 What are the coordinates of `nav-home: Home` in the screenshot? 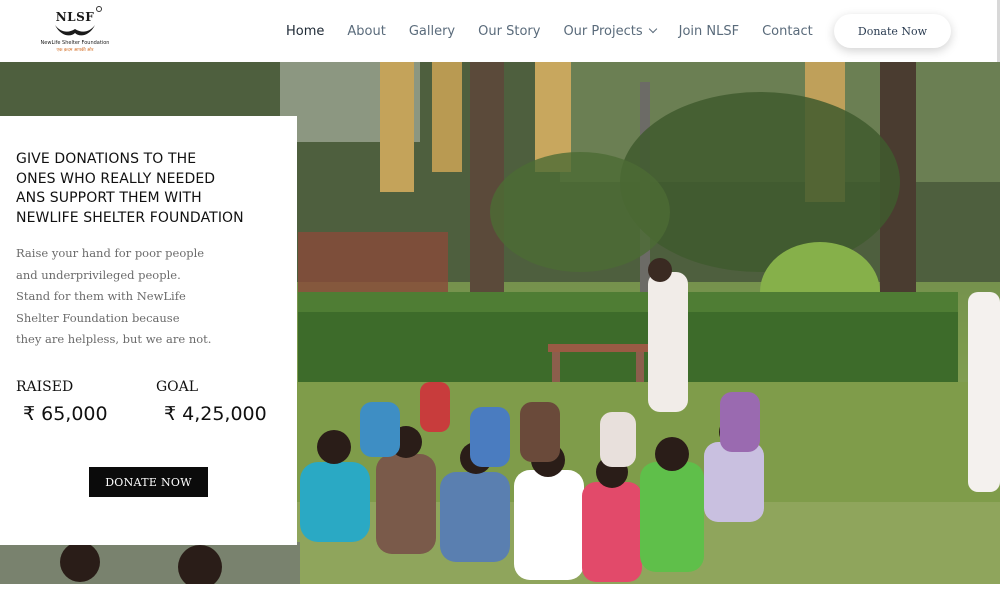 It's located at (305, 31).